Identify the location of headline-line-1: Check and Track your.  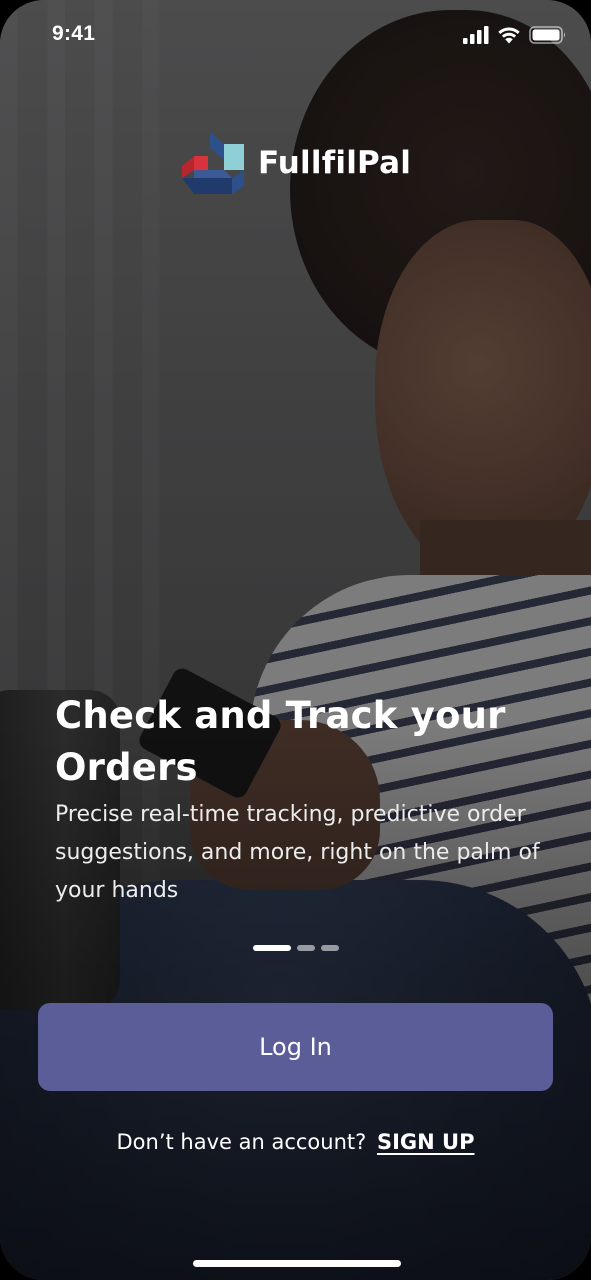
(280, 715).